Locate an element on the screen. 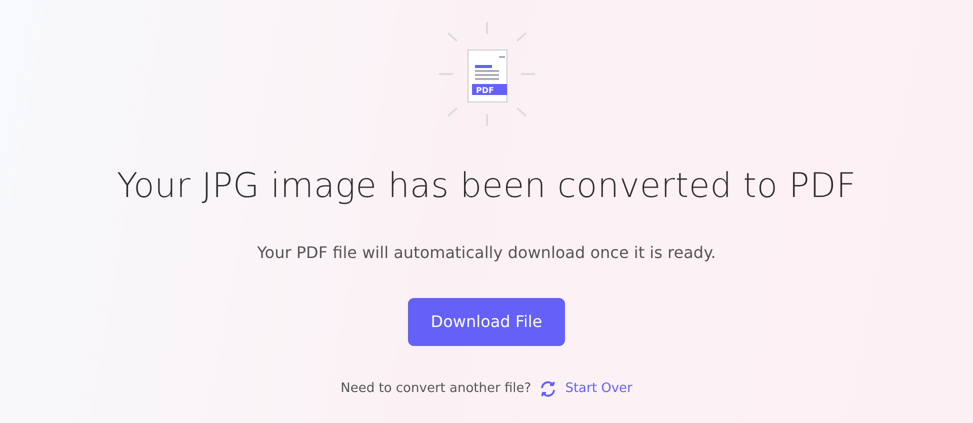 Image resolution: width=973 pixels, height=423 pixels. pdf-label: PDF is located at coordinates (485, 90).